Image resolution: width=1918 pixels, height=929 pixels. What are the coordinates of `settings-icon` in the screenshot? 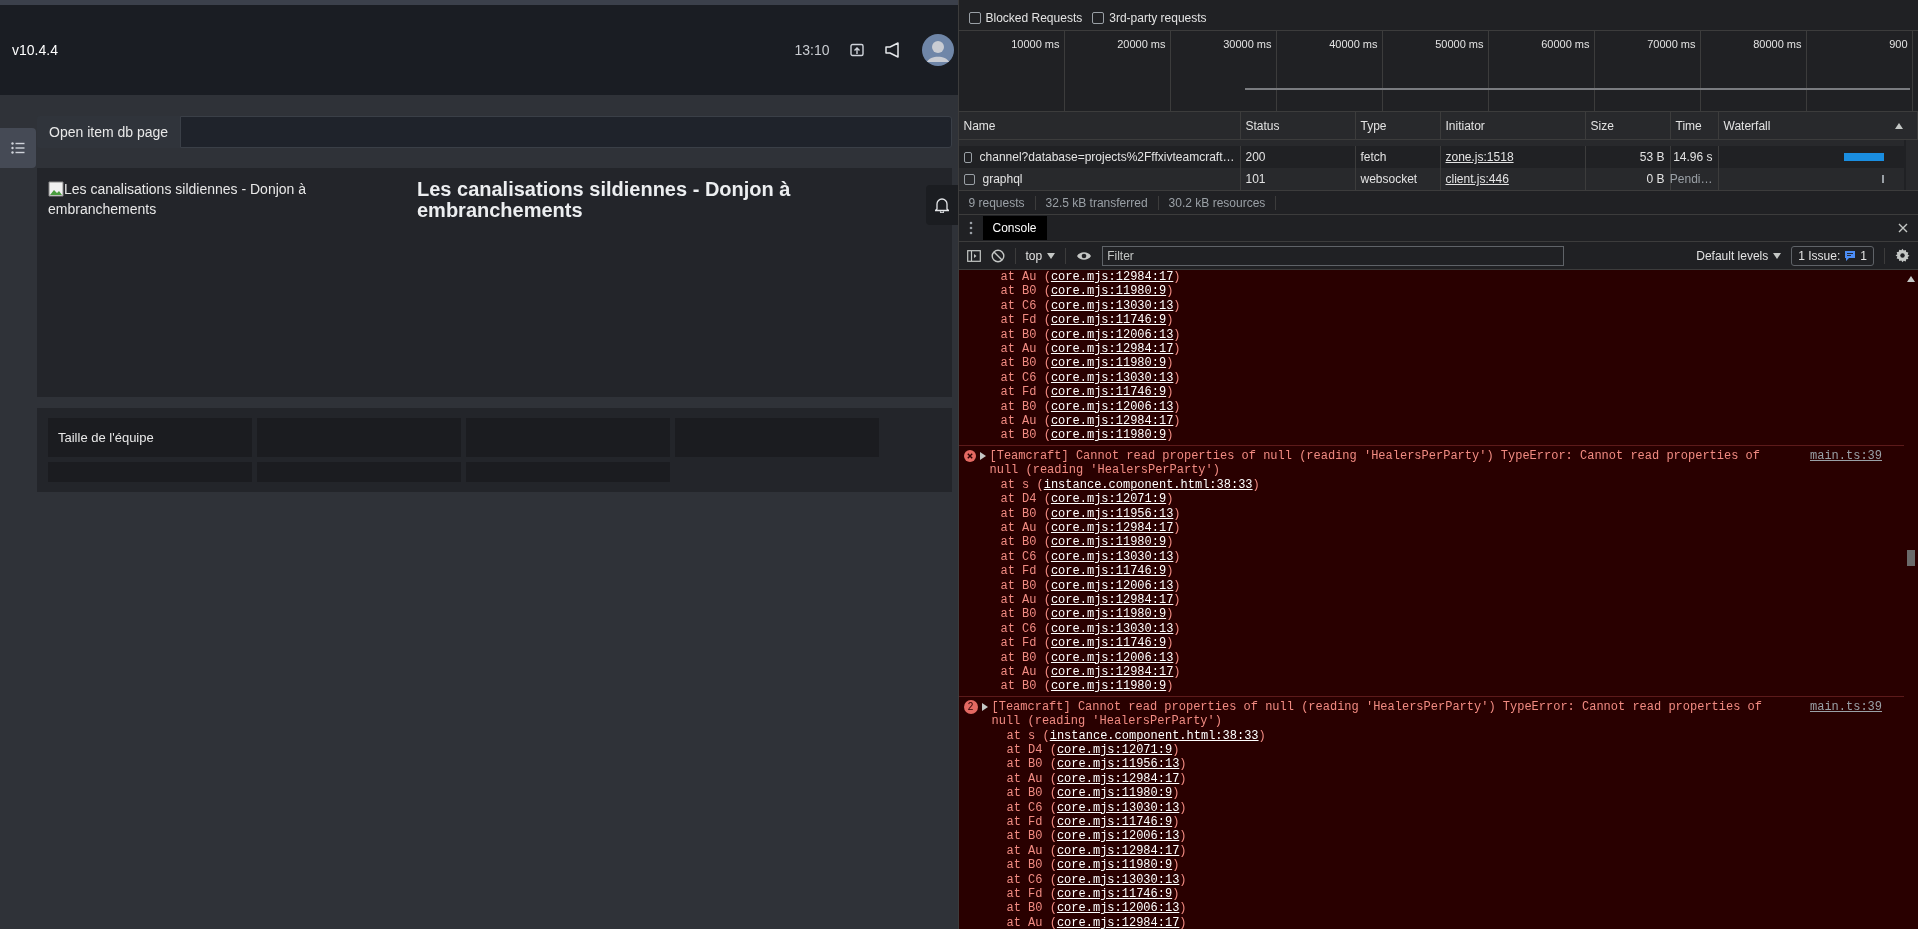 It's located at (1902, 255).